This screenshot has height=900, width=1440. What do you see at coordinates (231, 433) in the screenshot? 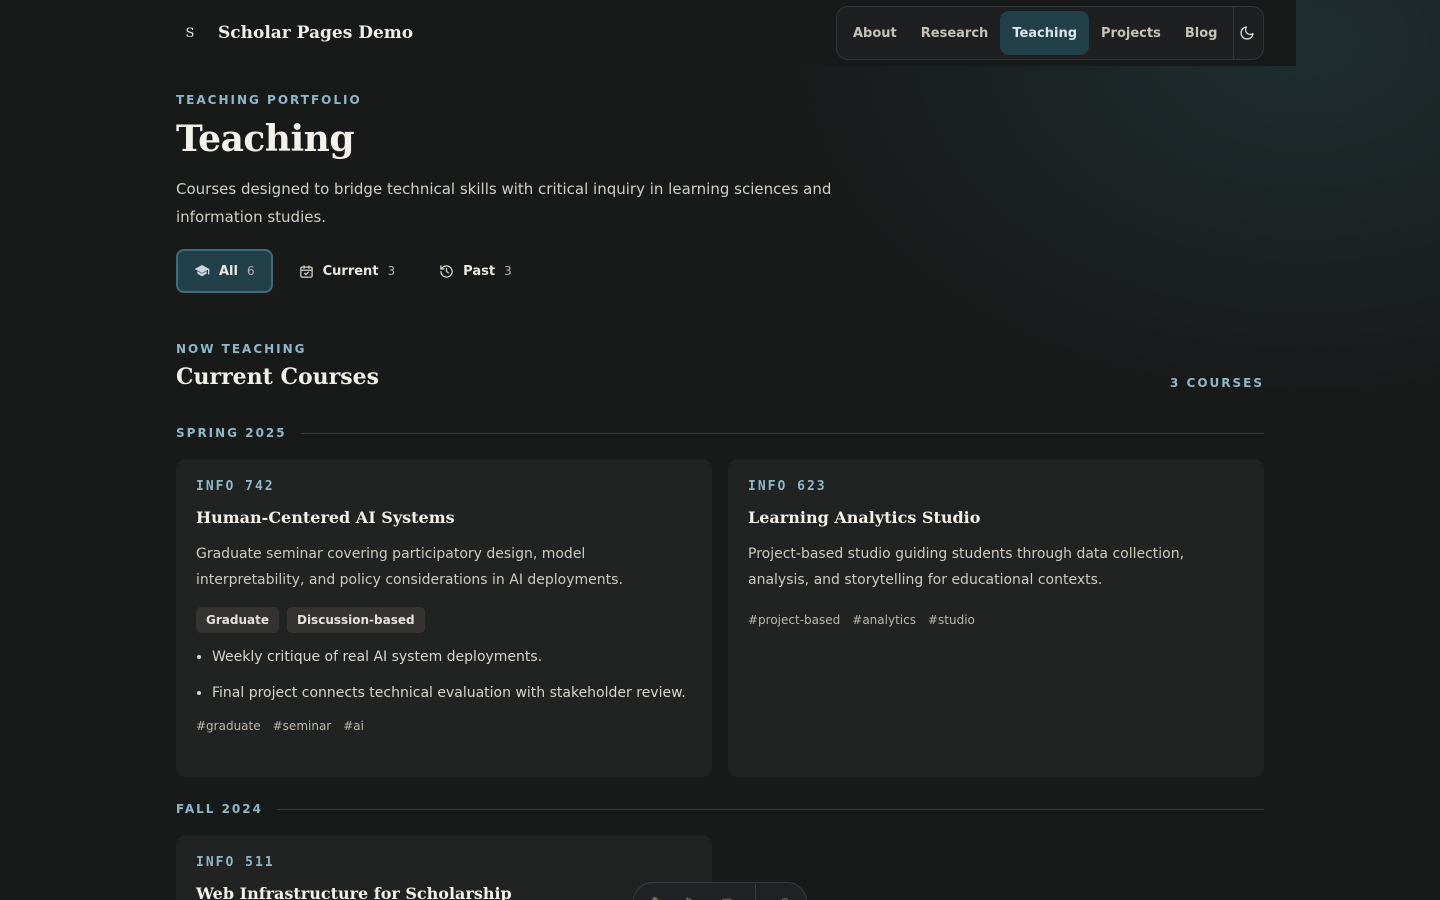
I see `term-label: SPRING 2025` at bounding box center [231, 433].